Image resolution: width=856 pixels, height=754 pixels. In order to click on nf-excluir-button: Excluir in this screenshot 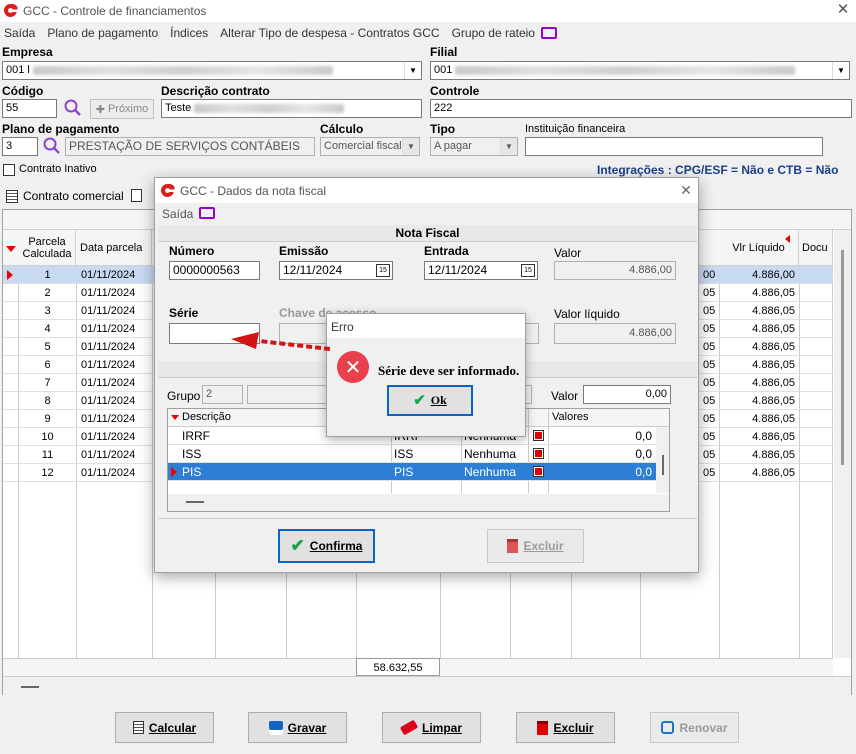, I will do `click(535, 546)`.